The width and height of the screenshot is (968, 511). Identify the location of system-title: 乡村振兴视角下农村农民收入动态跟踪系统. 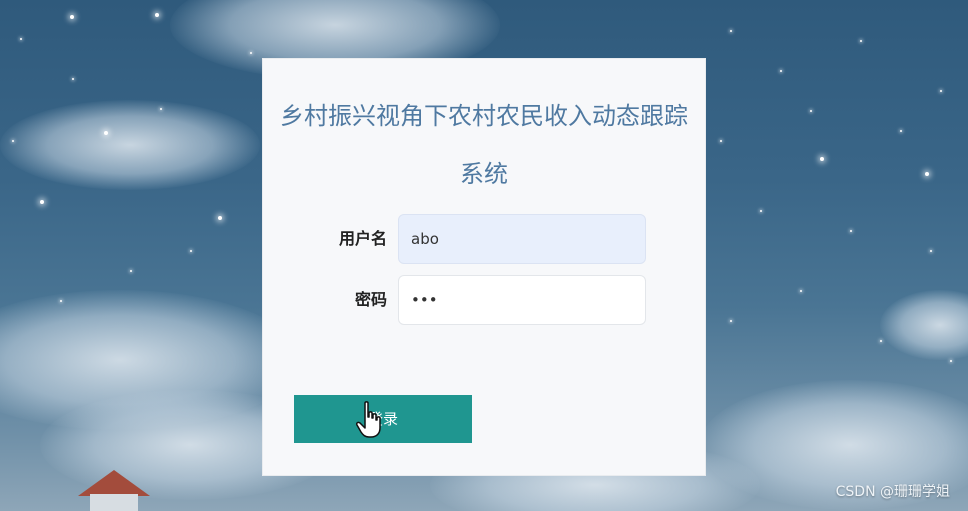
(484, 145).